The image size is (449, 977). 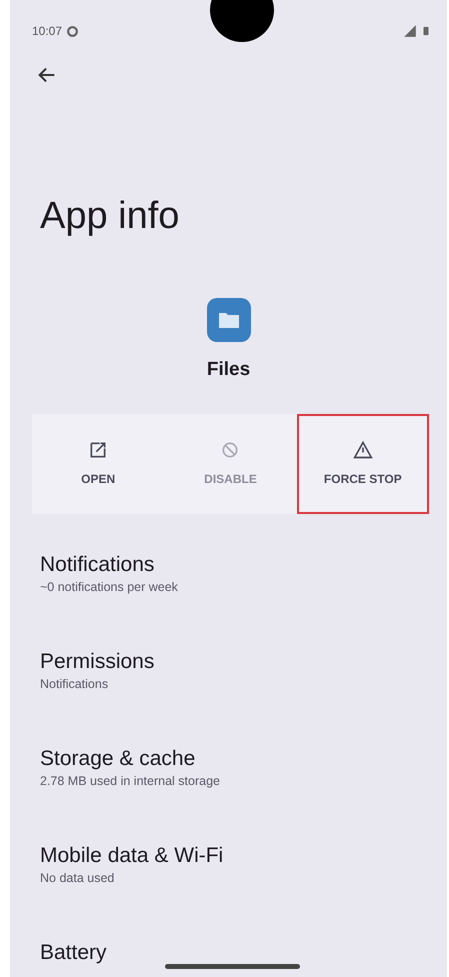 I want to click on app-name: Files, so click(x=228, y=370).